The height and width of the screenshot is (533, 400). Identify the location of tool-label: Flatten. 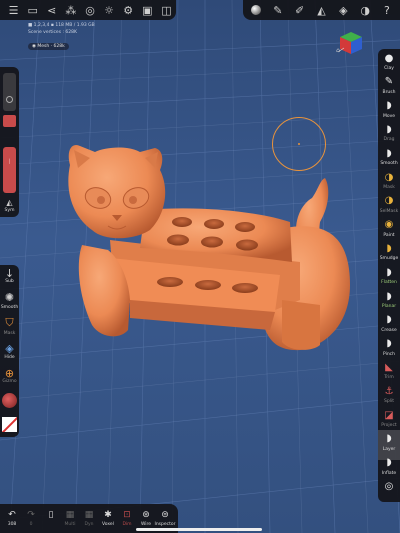
(389, 283).